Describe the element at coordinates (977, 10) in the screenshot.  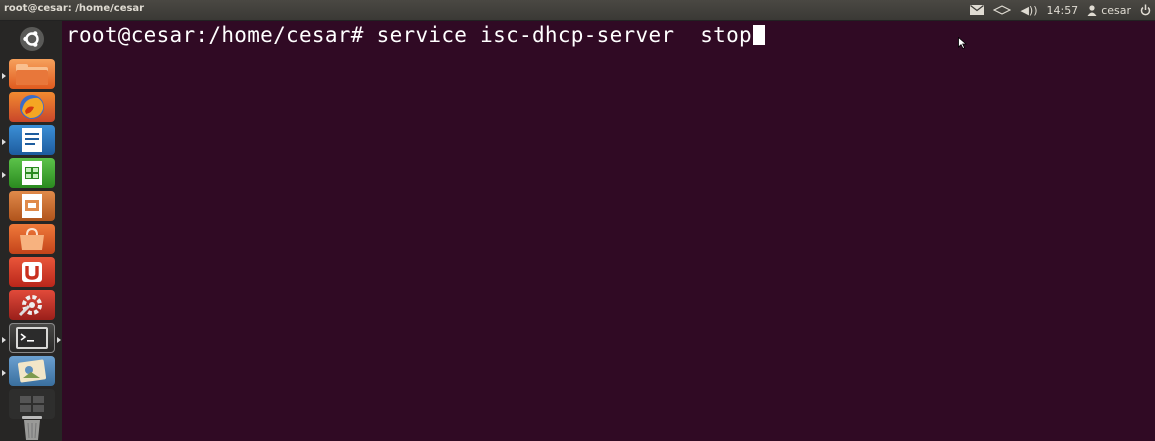
I see `mail-icon` at that location.